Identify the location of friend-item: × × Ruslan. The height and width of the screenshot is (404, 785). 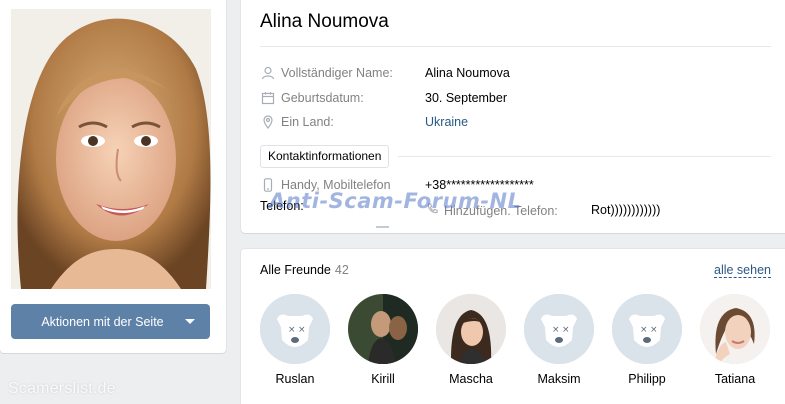
(295, 340).